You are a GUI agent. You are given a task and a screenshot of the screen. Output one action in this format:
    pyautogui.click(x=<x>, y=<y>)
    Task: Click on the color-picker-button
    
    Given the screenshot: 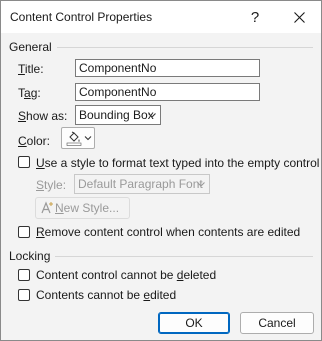 What is the action you would take?
    pyautogui.click(x=78, y=138)
    